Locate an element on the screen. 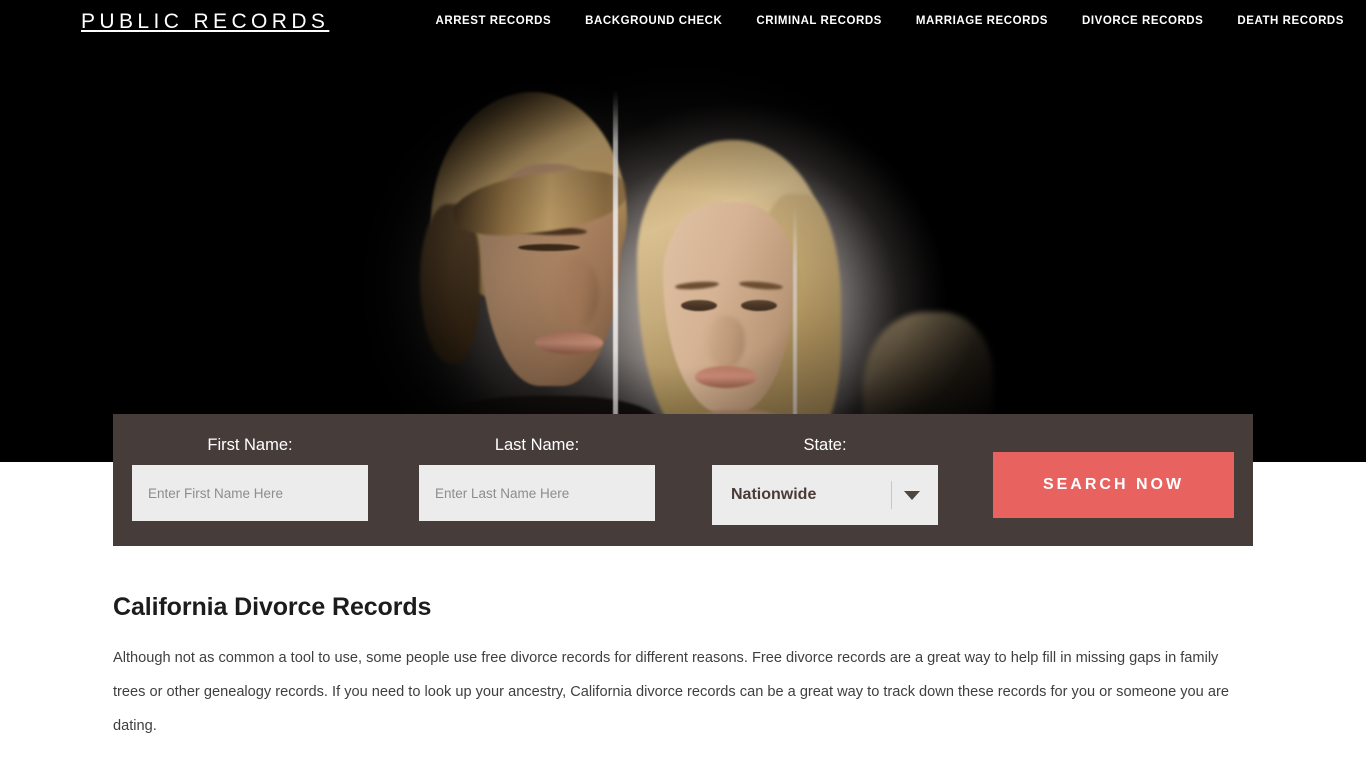 This screenshot has height=768, width=1366. first-name-label: First Name: is located at coordinates (250, 445).